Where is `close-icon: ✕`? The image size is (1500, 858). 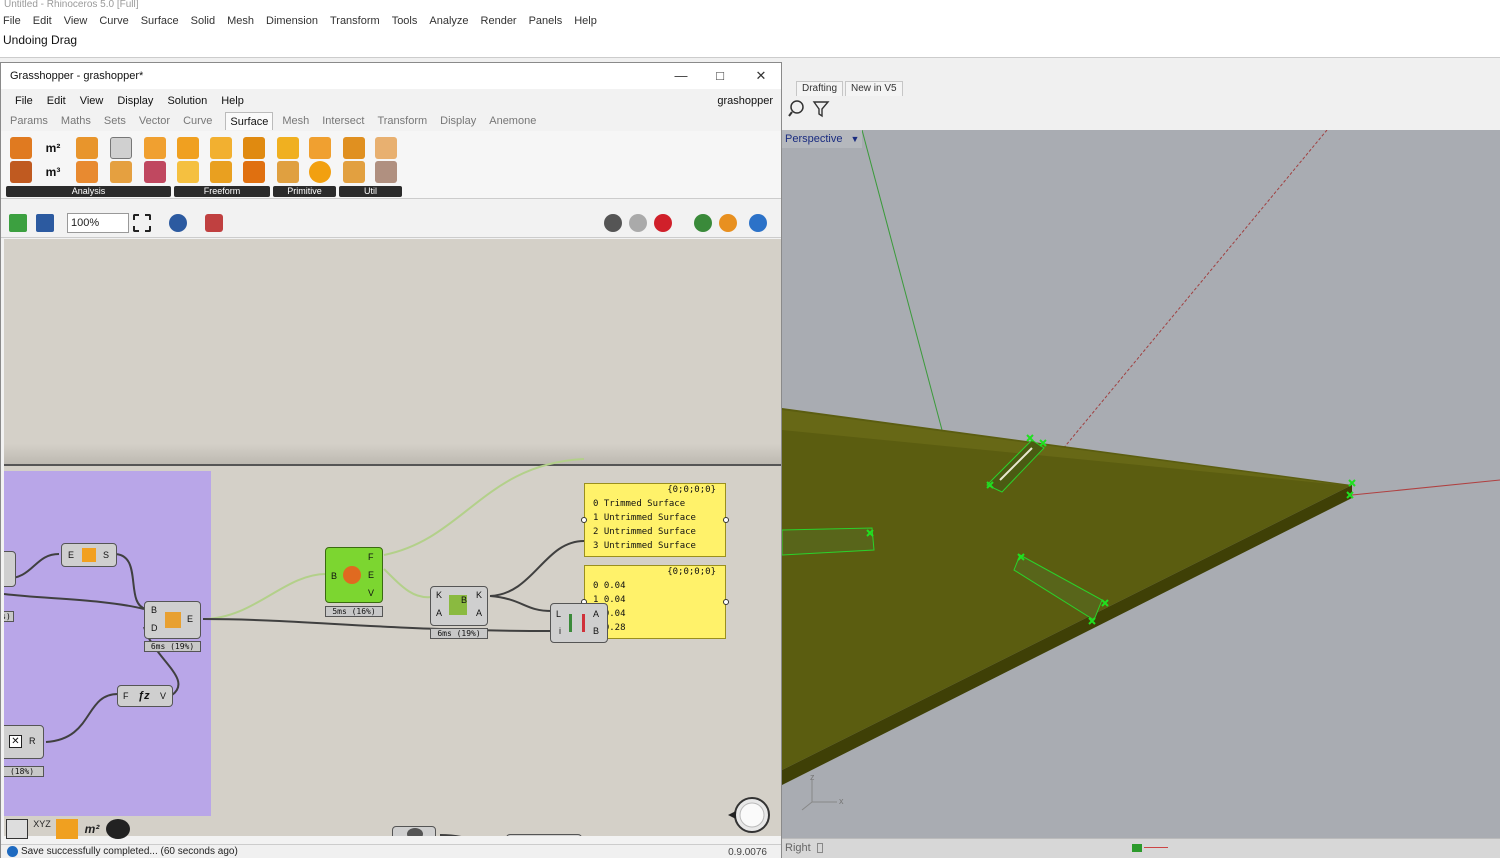
close-icon: ✕ is located at coordinates (761, 76).